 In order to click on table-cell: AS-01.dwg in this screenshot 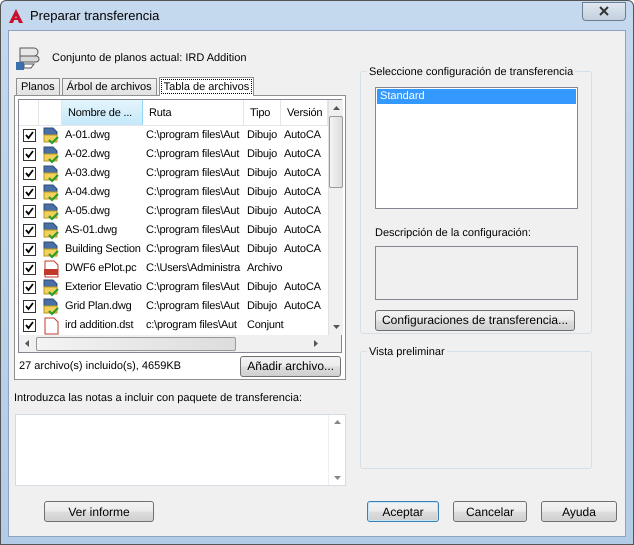, I will do `click(91, 230)`.